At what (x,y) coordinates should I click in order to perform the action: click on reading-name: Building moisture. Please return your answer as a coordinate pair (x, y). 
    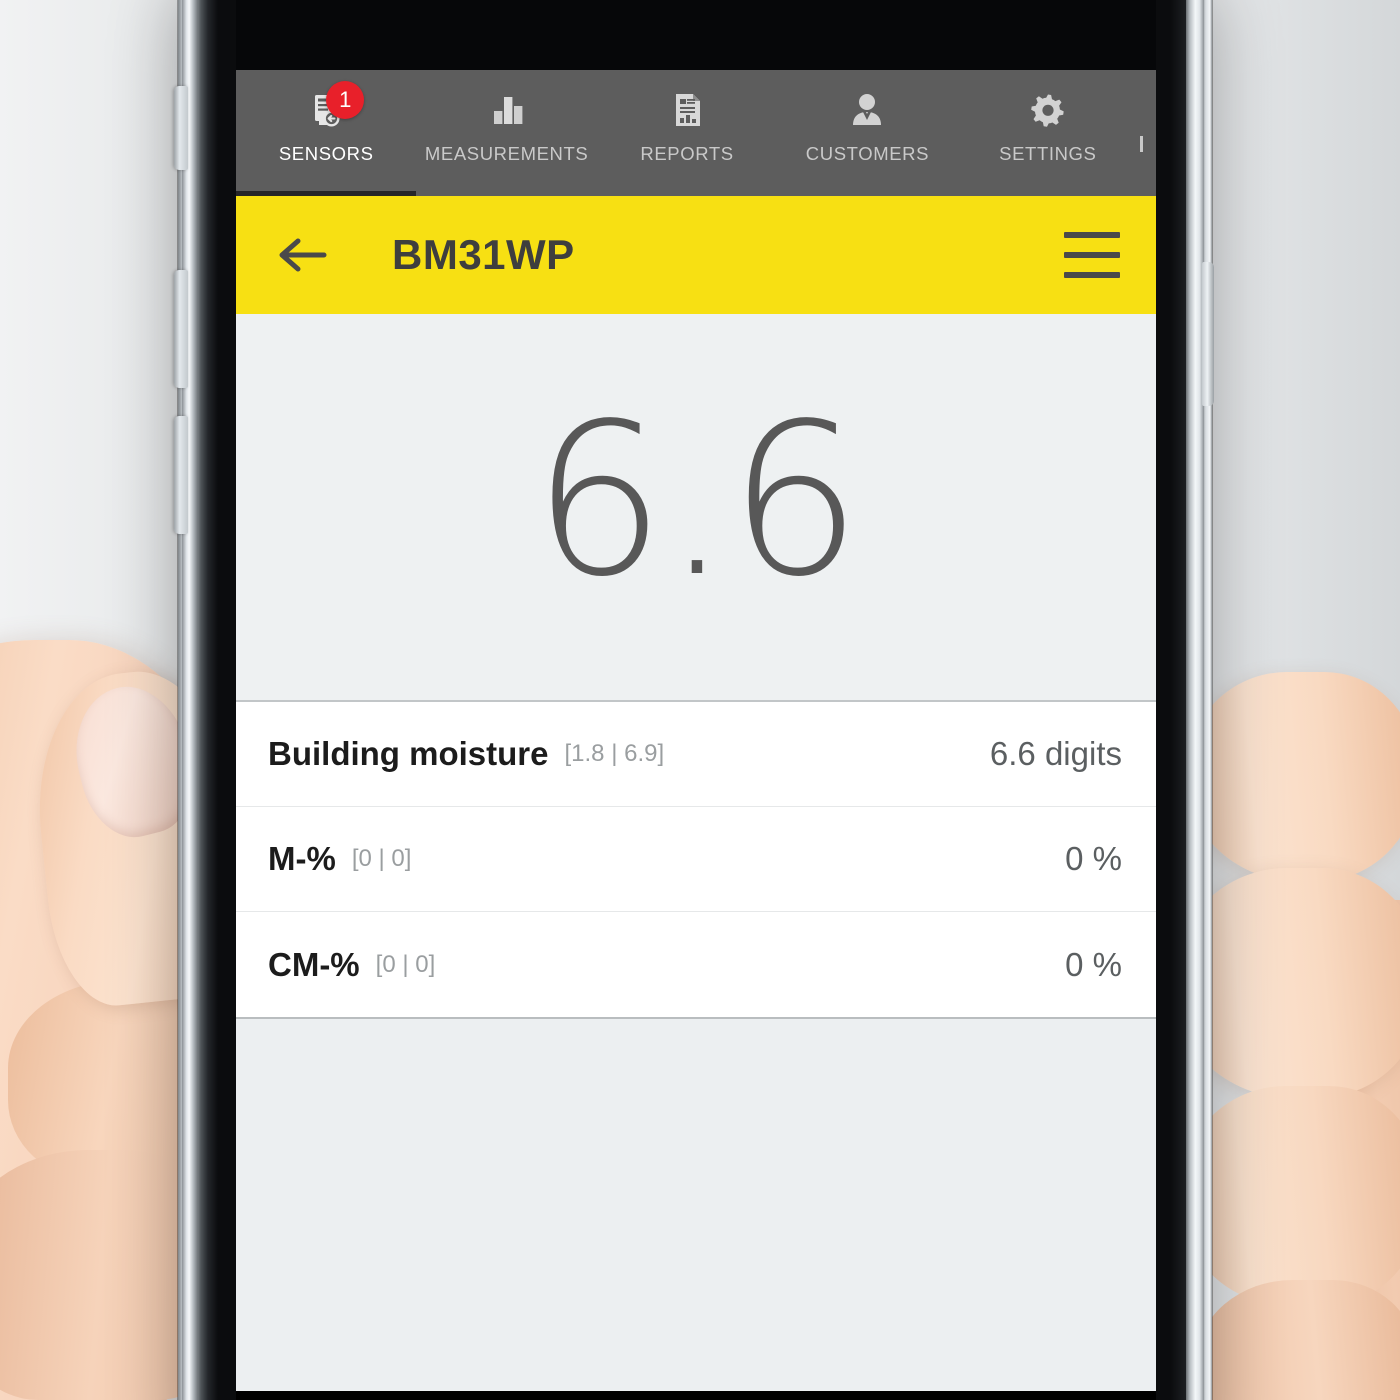
    Looking at the image, I should click on (408, 753).